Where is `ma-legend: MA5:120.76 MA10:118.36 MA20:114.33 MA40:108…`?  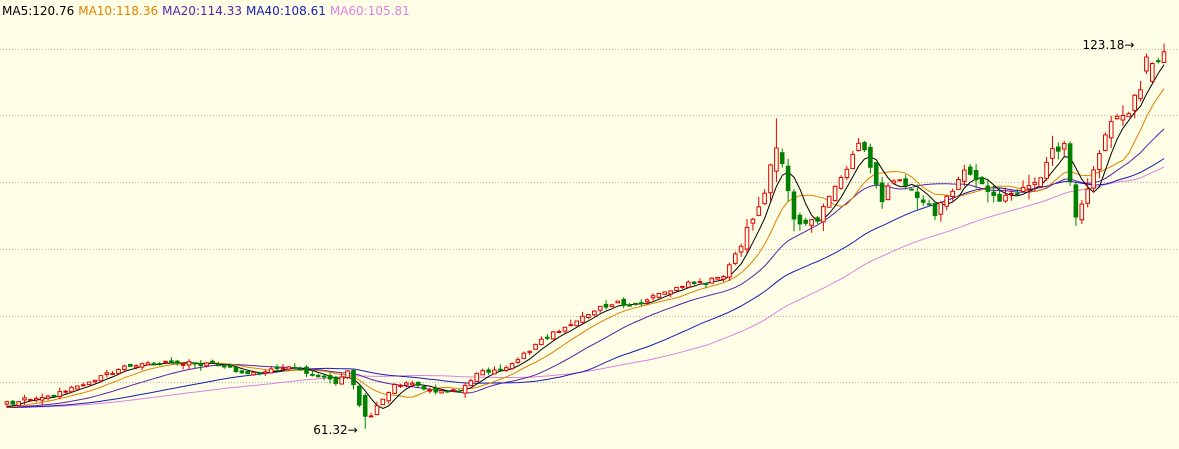 ma-legend: MA5:120.76 MA10:118.36 MA20:114.33 MA40:108… is located at coordinates (208, 11).